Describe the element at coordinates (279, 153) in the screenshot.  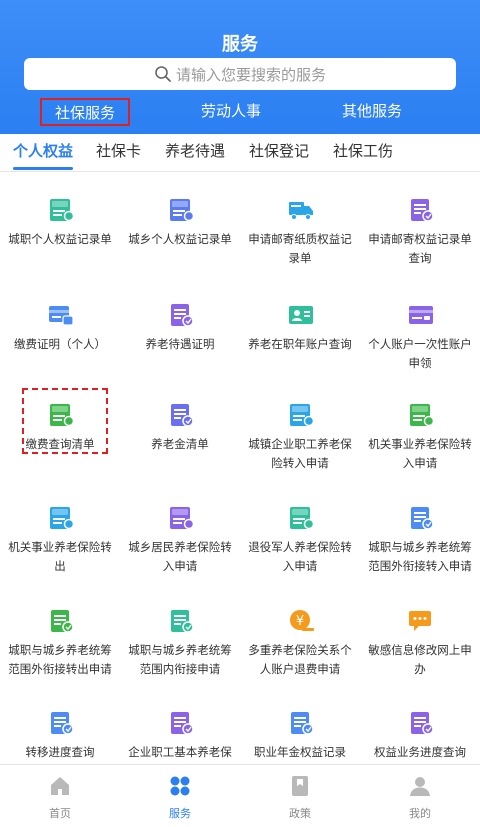
I see `subtab-registration: 社保登记` at that location.